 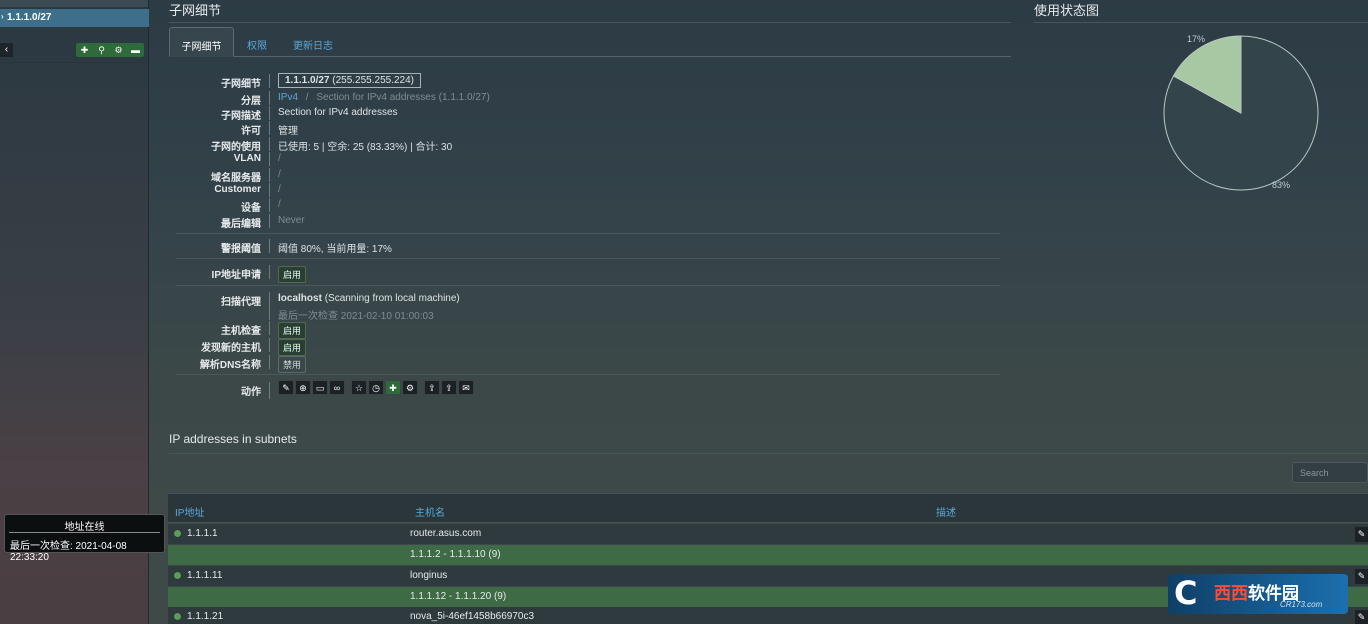 What do you see at coordinates (466, 387) in the screenshot?
I see `envelope-icon: ✉` at bounding box center [466, 387].